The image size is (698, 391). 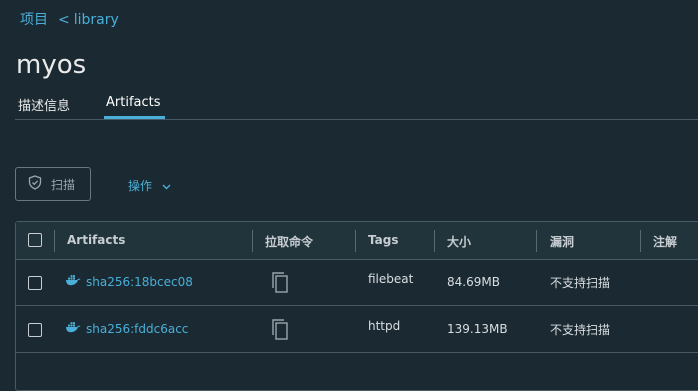 What do you see at coordinates (562, 241) in the screenshot?
I see `header-vulnerabilities: 漏洞` at bounding box center [562, 241].